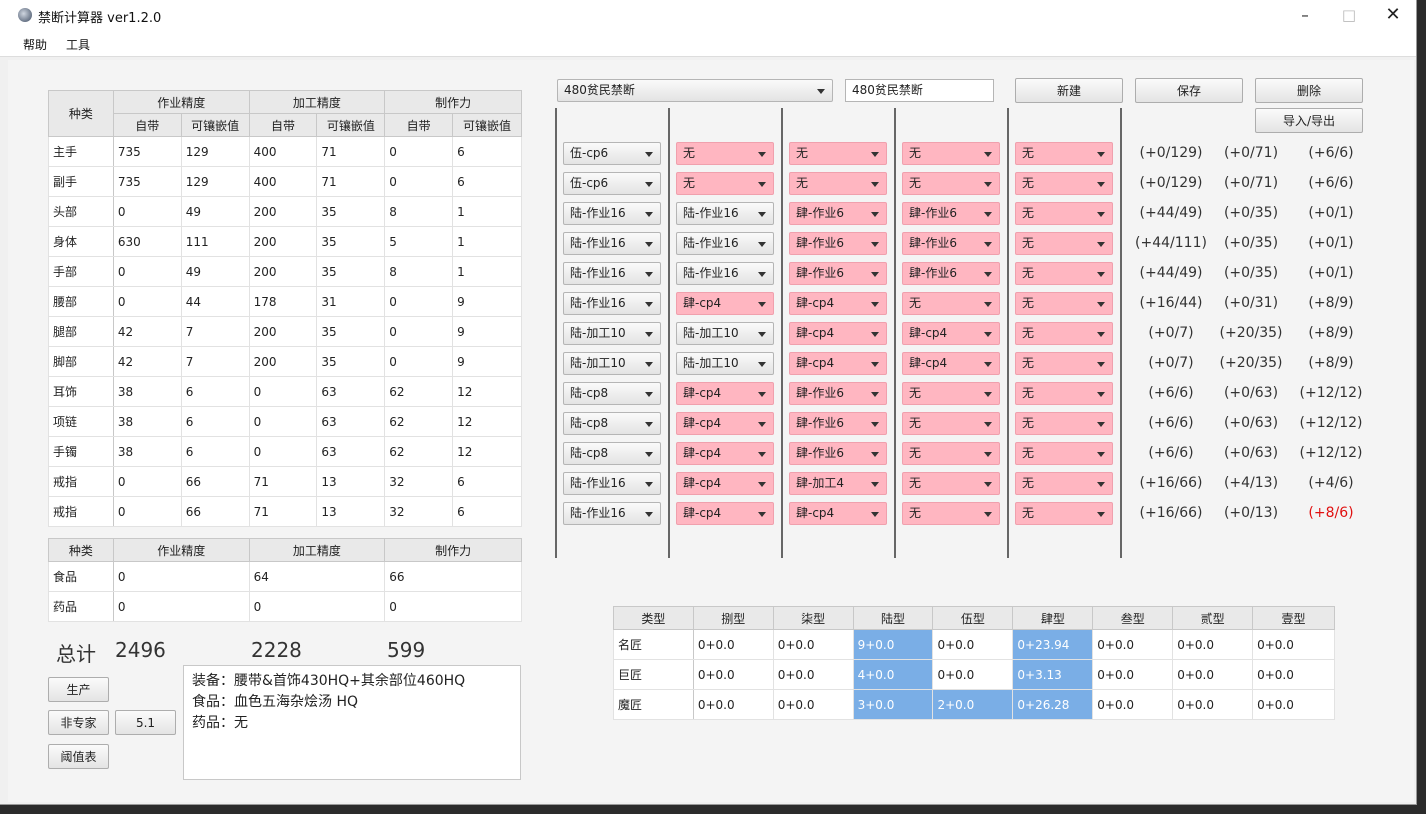 The height and width of the screenshot is (814, 1426). What do you see at coordinates (1305, 15) in the screenshot?
I see `minimize-icon: –` at bounding box center [1305, 15].